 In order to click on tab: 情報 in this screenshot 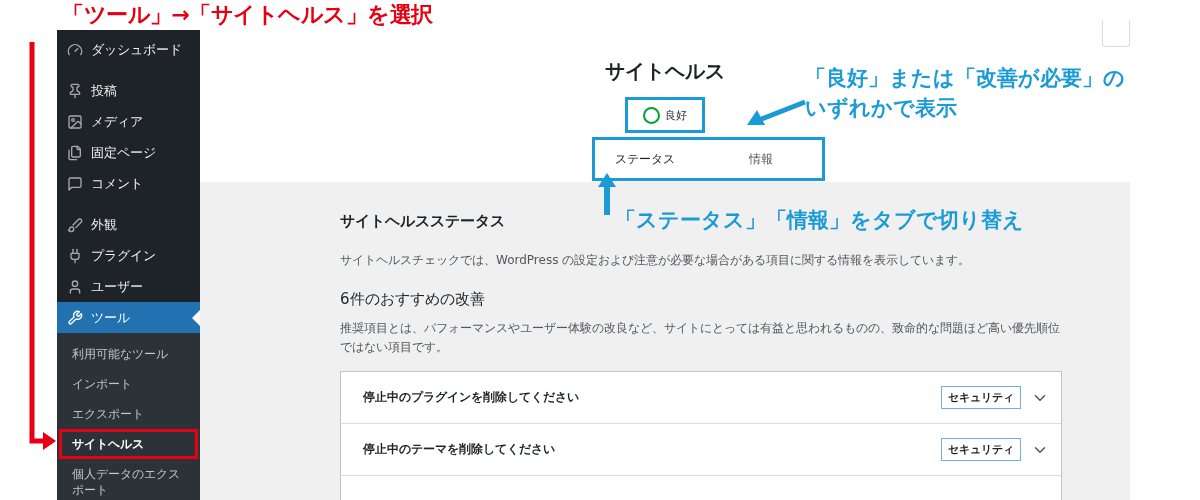, I will do `click(761, 159)`.